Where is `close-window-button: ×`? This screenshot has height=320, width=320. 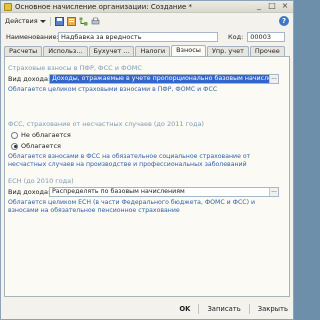
close-window-button: × is located at coordinates (285, 6).